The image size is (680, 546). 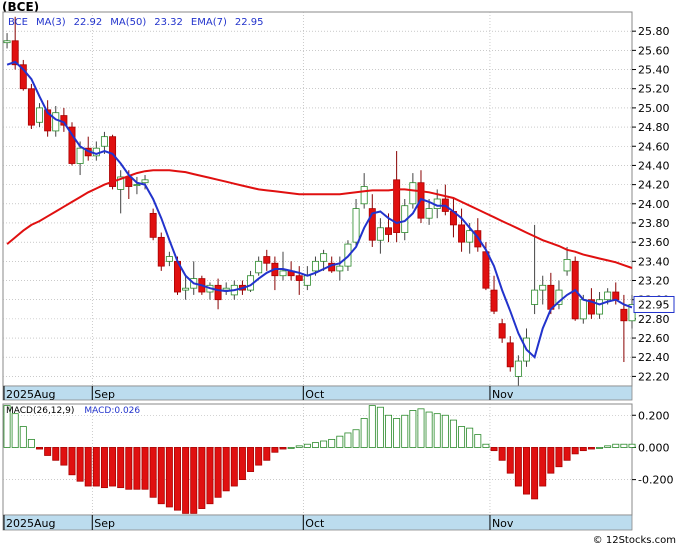 I want to click on price-tick-label: 23.80, so click(x=654, y=223).